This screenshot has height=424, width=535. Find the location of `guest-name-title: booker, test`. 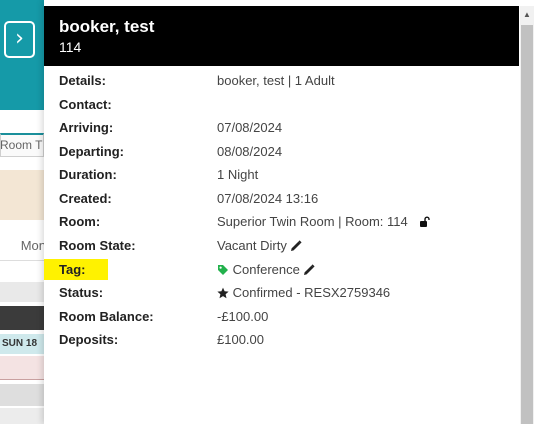

guest-name-title: booker, test is located at coordinates (107, 26).